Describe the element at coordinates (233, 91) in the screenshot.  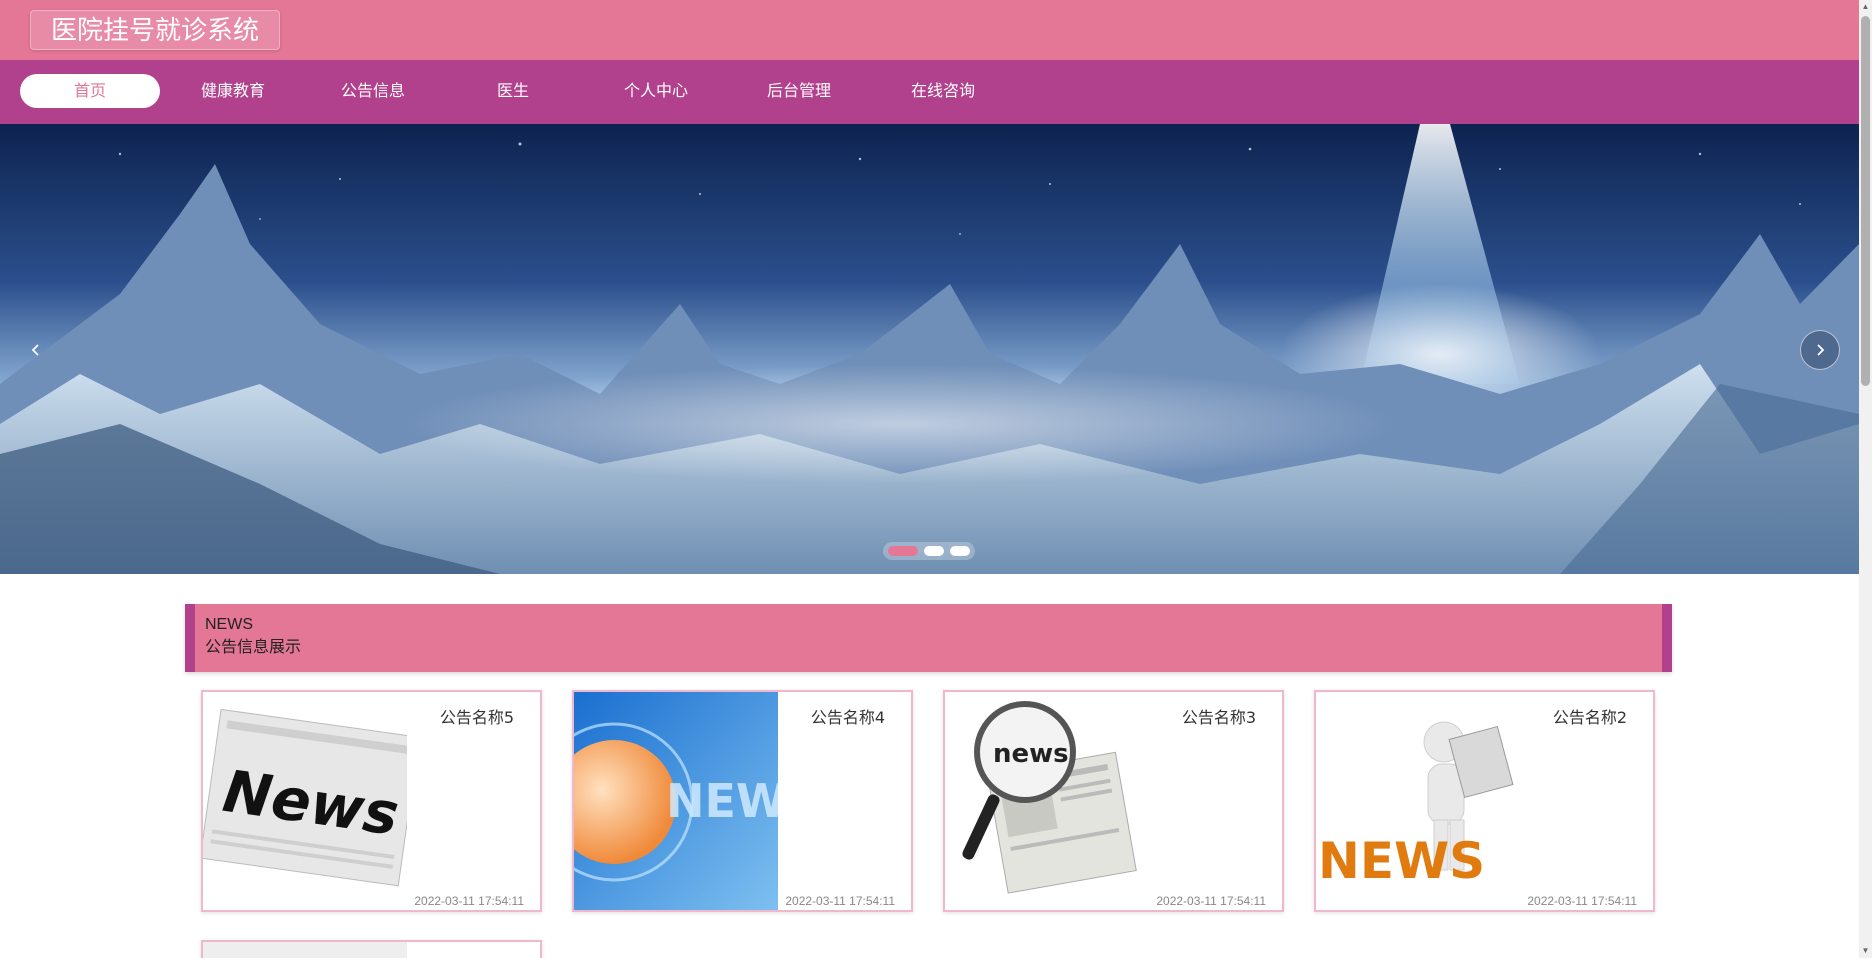
I see `nav-item-health-education: 健康教育` at that location.